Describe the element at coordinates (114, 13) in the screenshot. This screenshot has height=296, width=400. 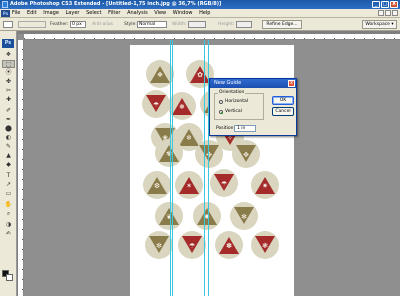
I see `menu-filter: Filter` at that location.